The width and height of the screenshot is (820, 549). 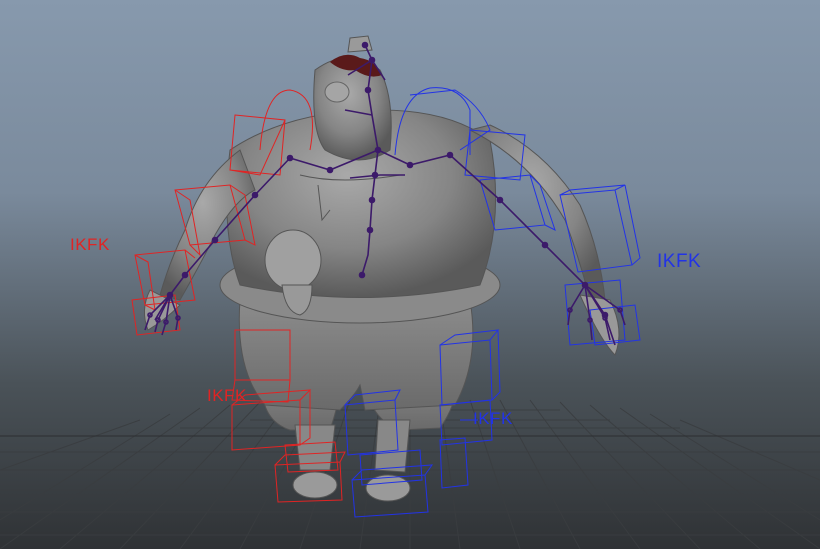 I want to click on right-arm-ikfk-switch: IKFK, so click(x=679, y=262).